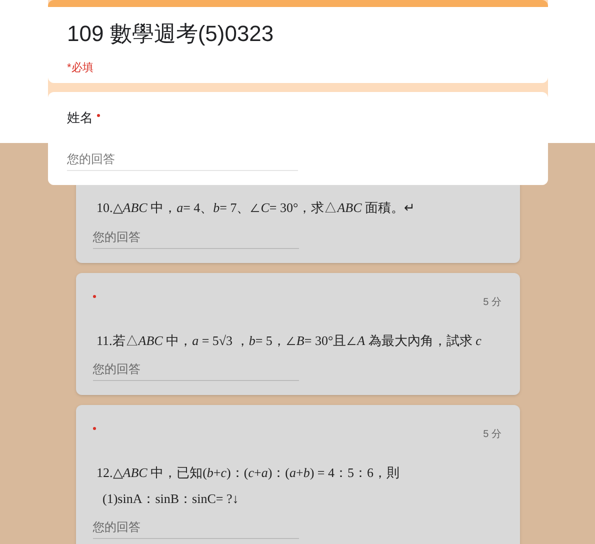  Describe the element at coordinates (256, 208) in the screenshot. I see `question-text: 10.△ABC 中，a= 4、b= 7、∠C= 30°，求△ABC 面積。↵` at that location.